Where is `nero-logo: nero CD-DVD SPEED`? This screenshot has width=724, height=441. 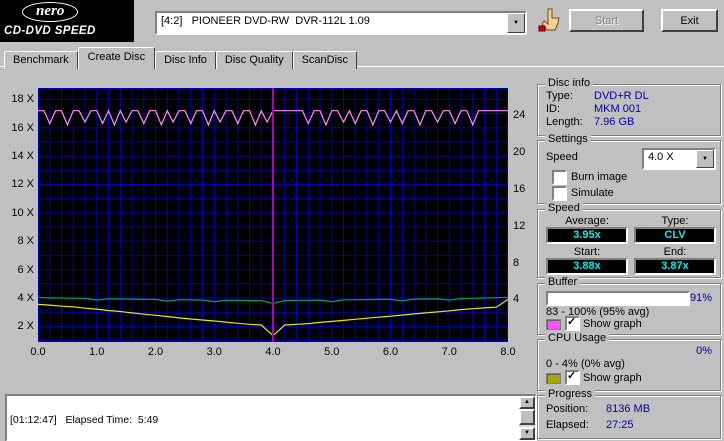 nero-logo: nero CD-DVD SPEED is located at coordinates (67, 21).